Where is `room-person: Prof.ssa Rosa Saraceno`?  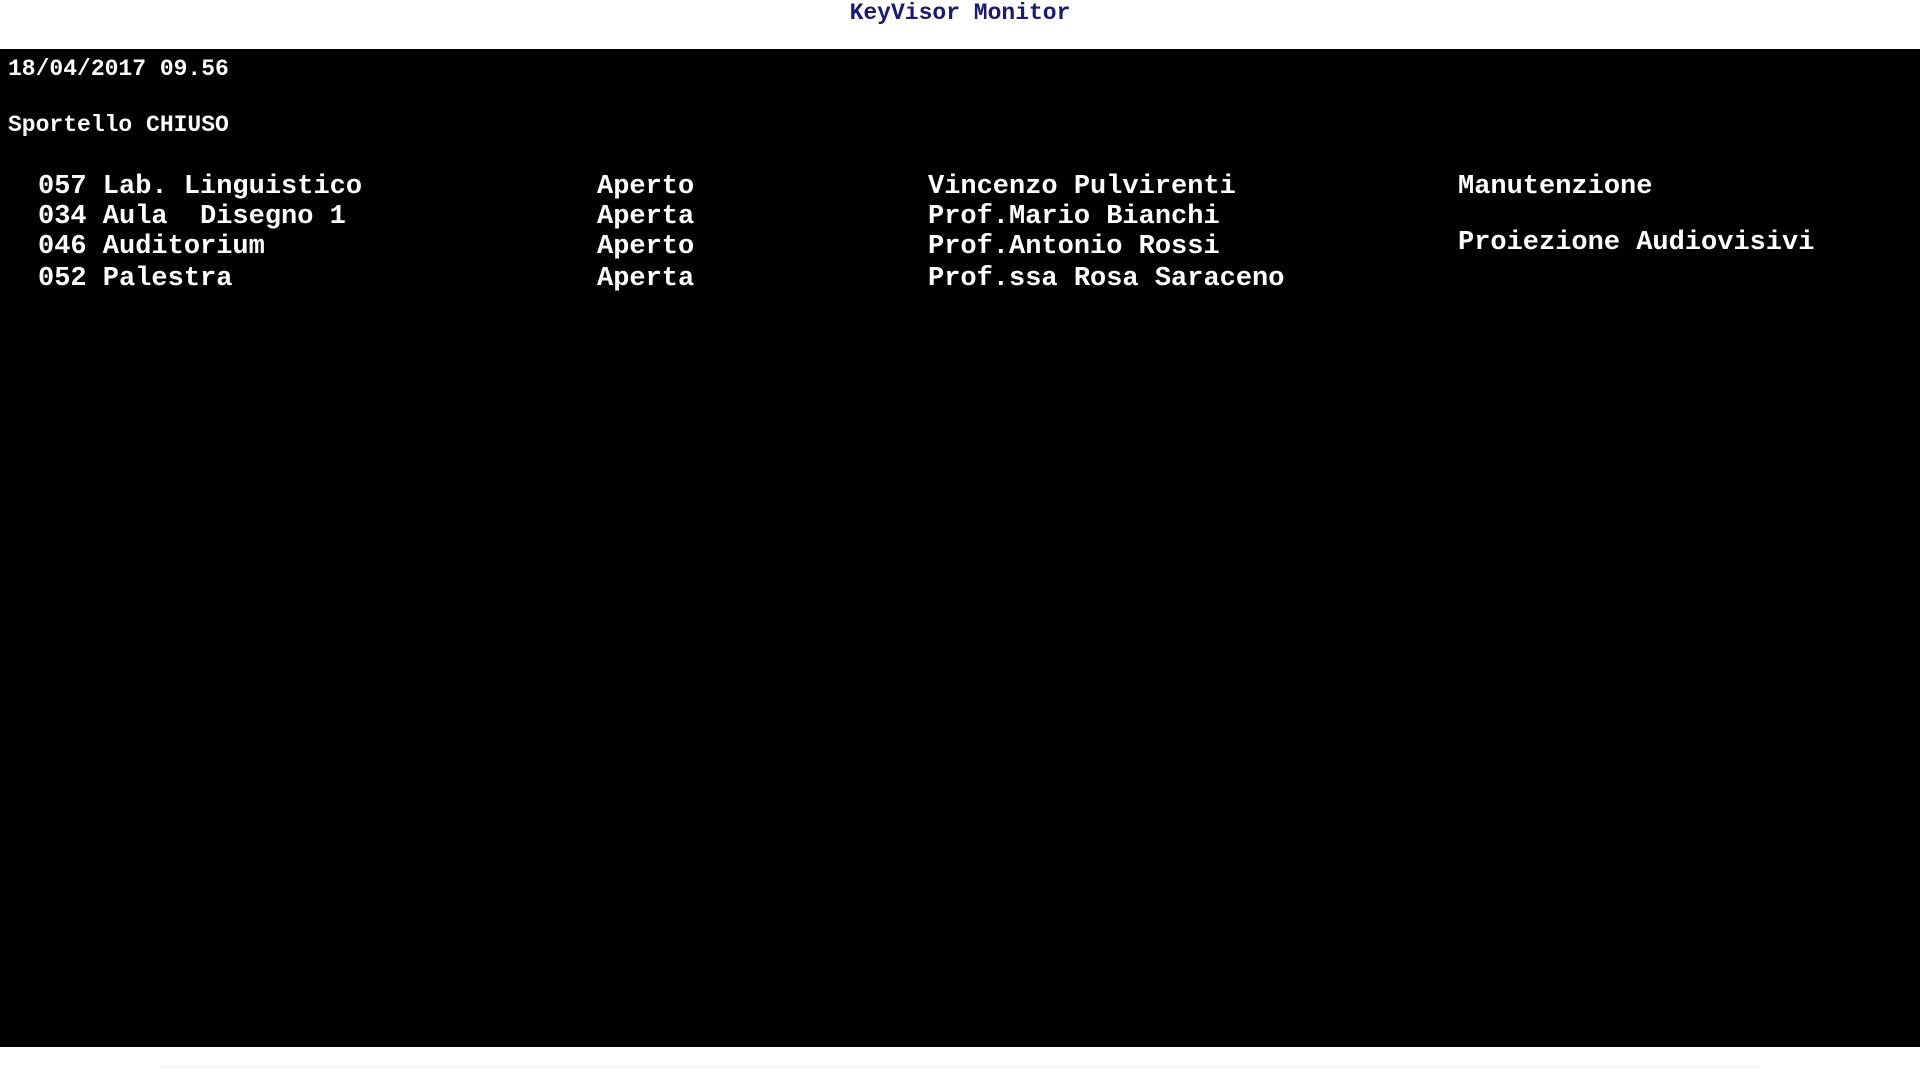 room-person: Prof.ssa Rosa Saraceno is located at coordinates (1106, 279).